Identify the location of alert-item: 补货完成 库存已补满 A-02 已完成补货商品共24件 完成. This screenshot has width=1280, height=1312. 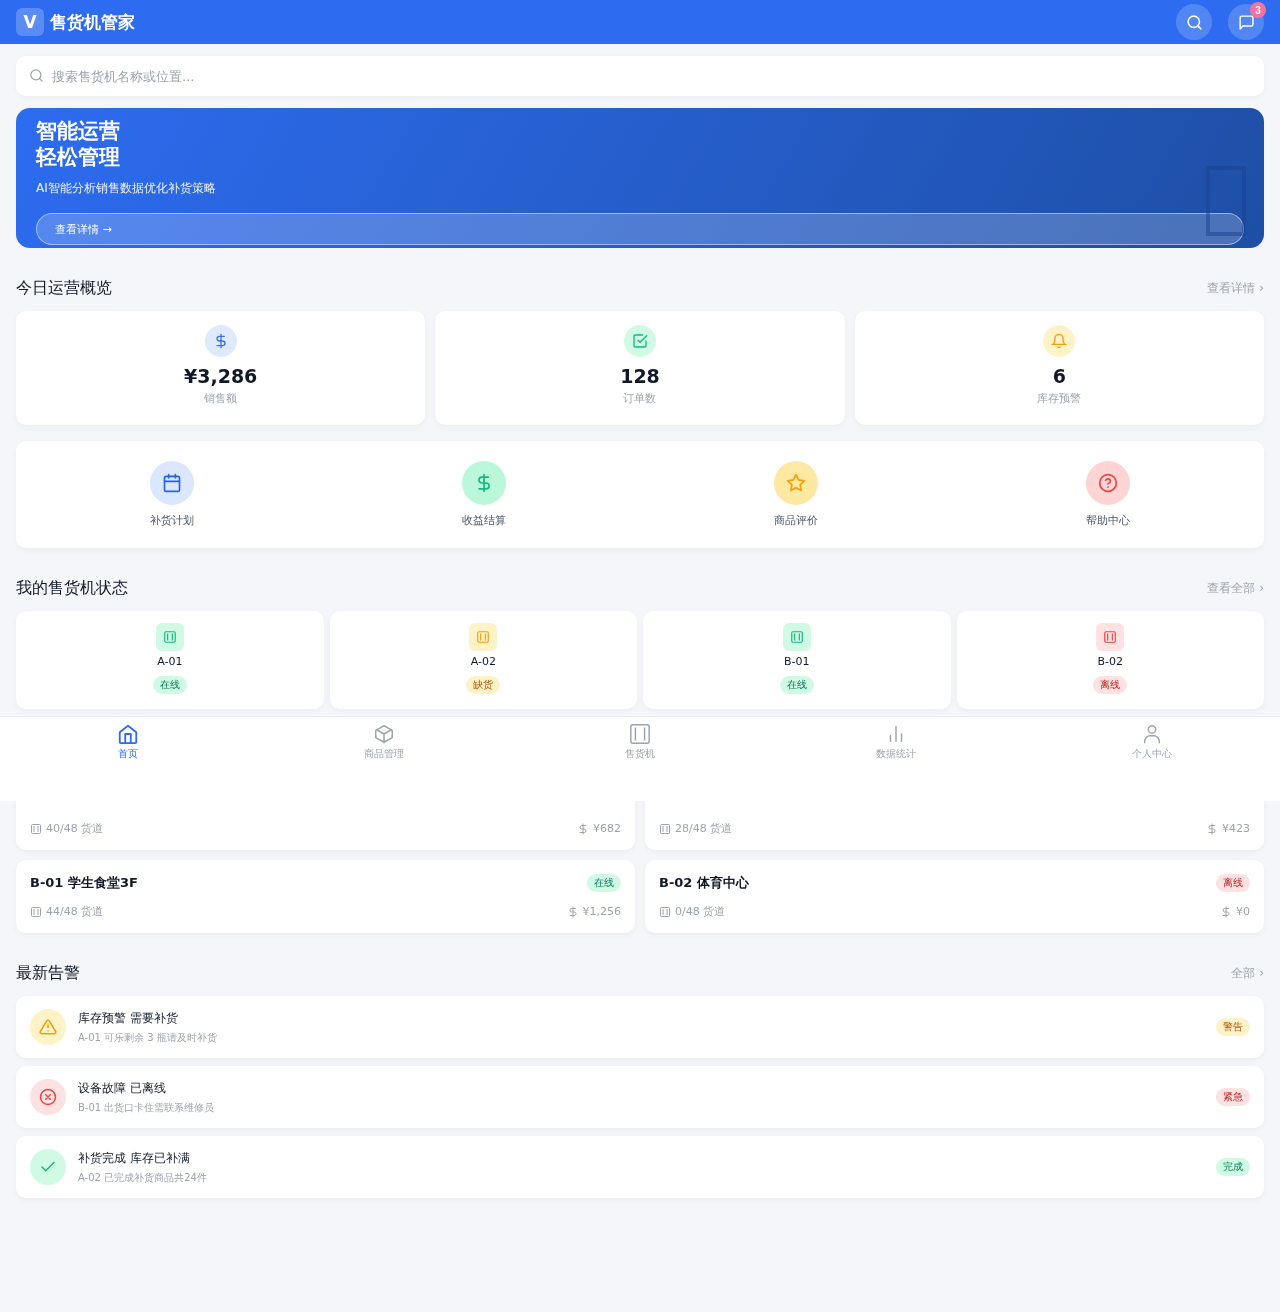
(640, 1167).